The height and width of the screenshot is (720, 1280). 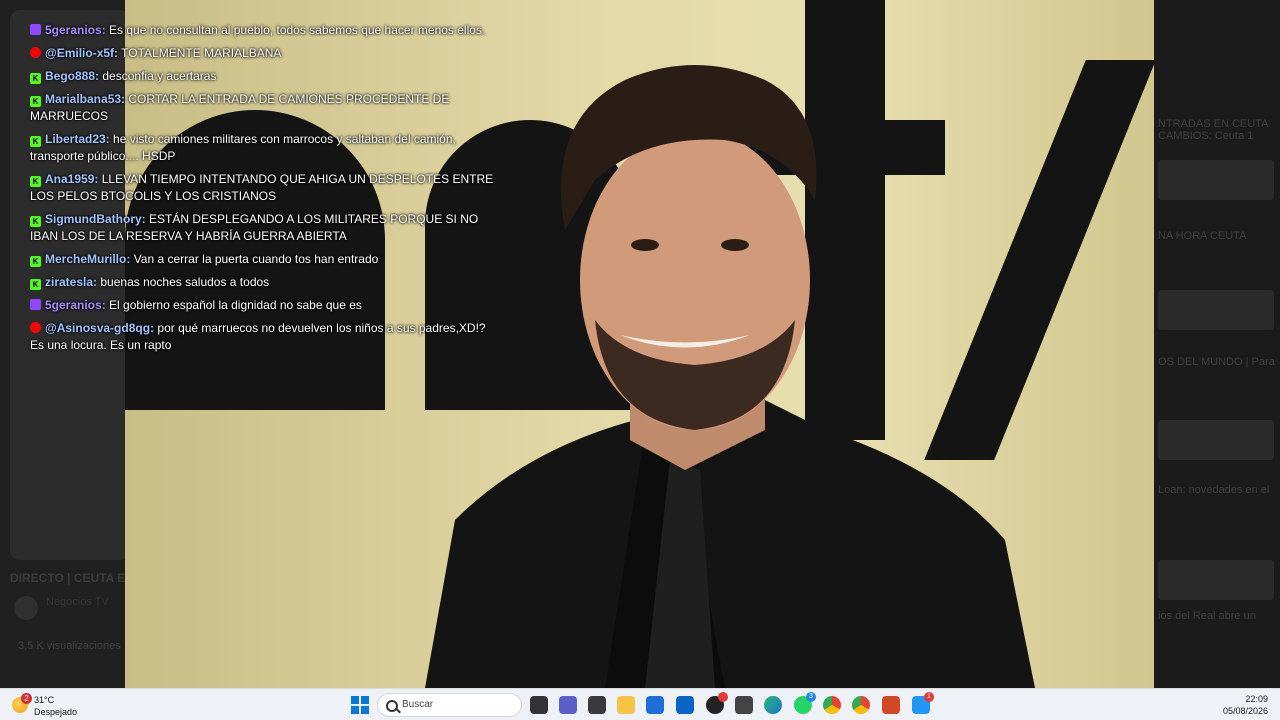 What do you see at coordinates (68, 578) in the screenshot?
I see `background-video-title: DIRECTO | CEUTA E` at bounding box center [68, 578].